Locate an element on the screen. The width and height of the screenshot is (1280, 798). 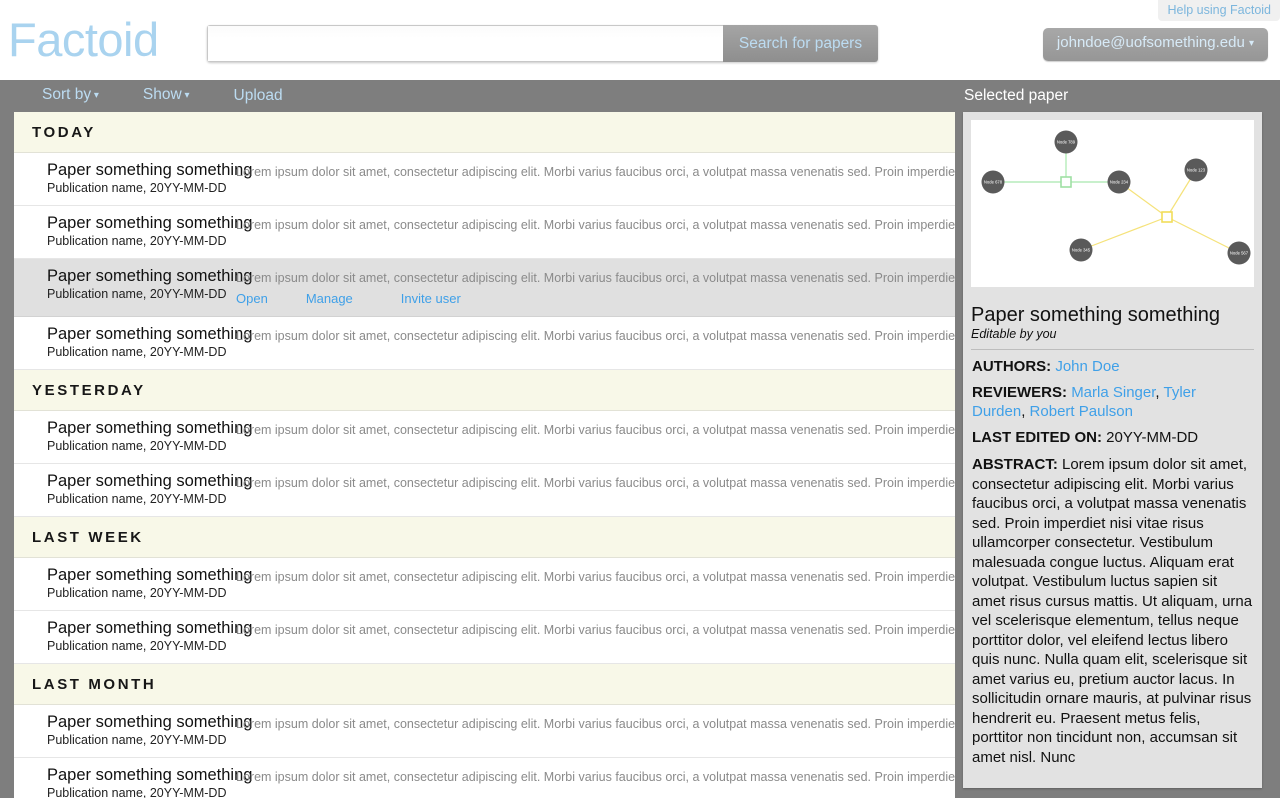
search-input is located at coordinates (465, 43).